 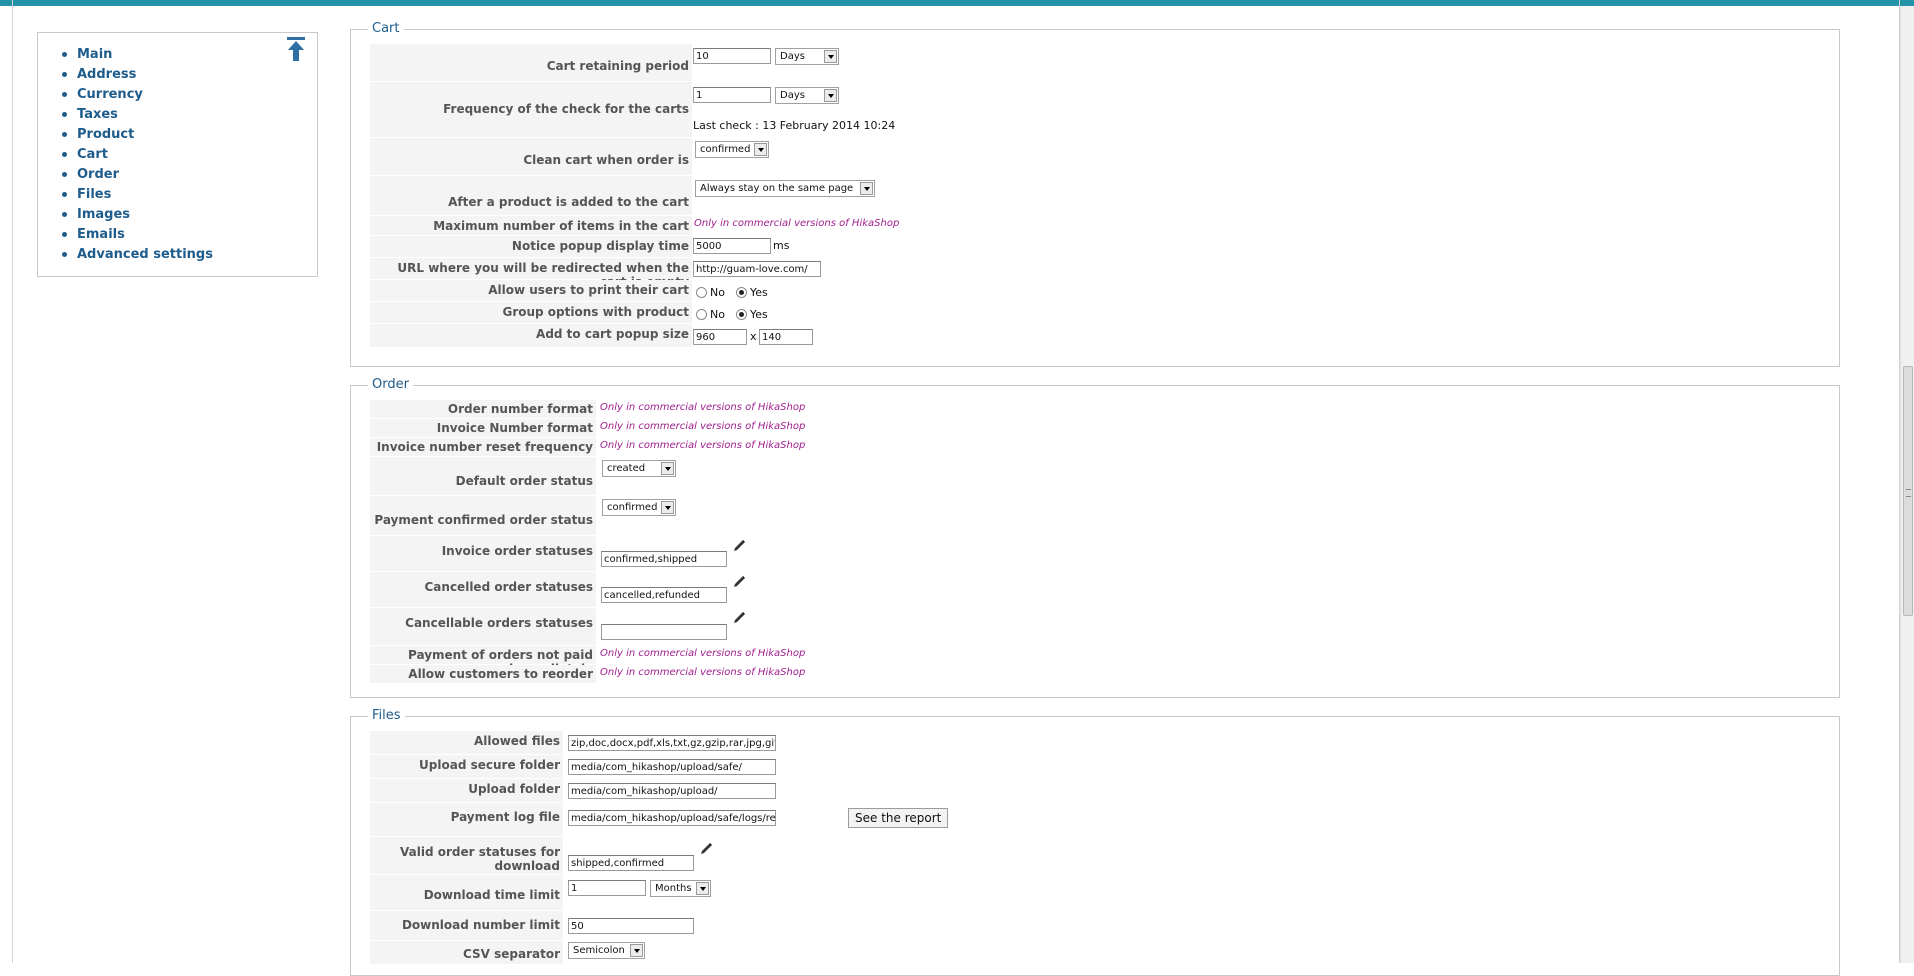 I want to click on menu-item-product: Product, so click(x=137, y=134).